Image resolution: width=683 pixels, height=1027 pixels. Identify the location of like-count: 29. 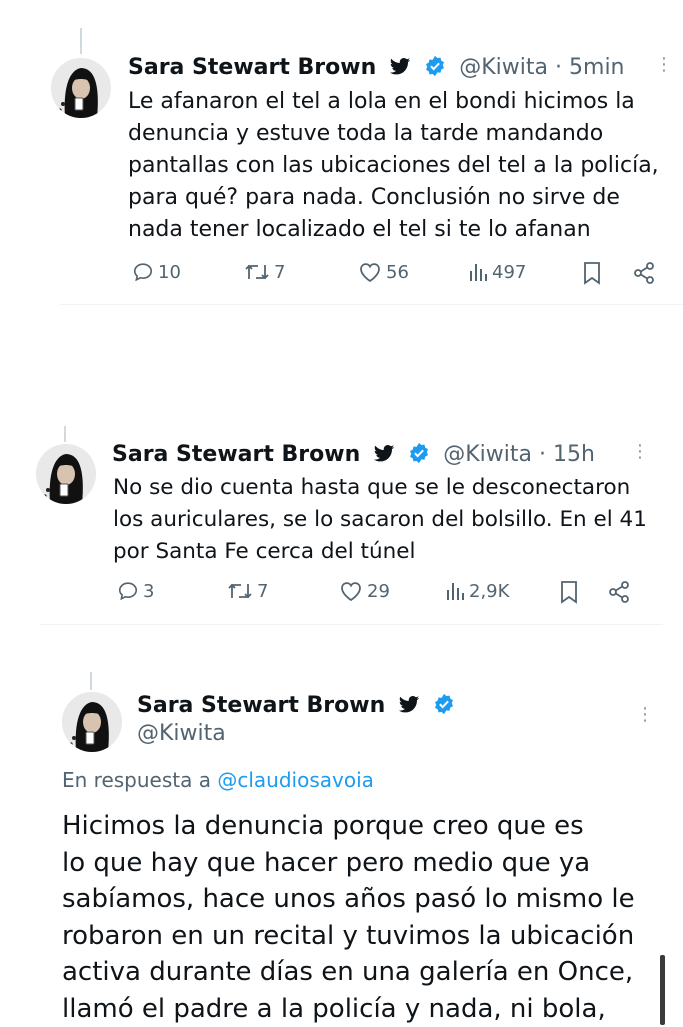
(378, 591).